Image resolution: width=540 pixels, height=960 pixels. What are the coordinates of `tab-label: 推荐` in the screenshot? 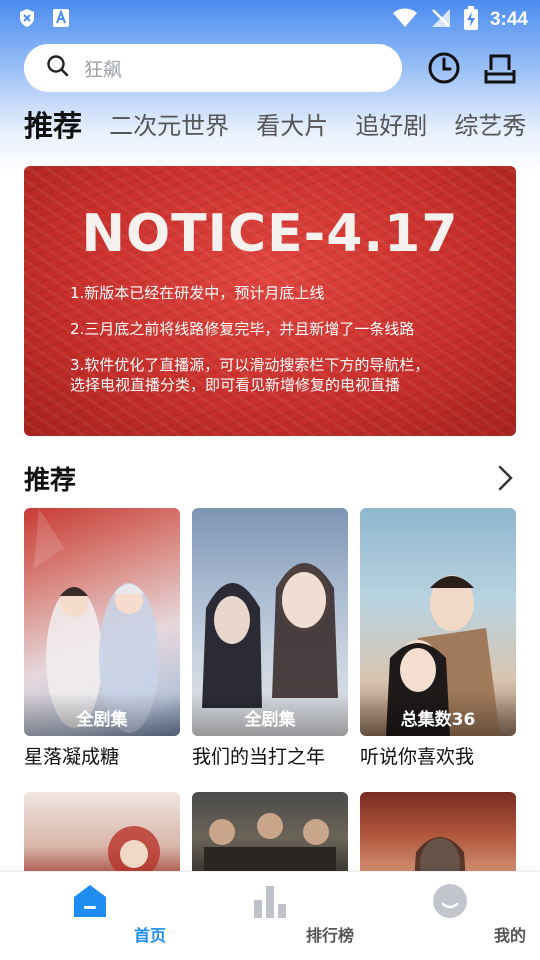 It's located at (53, 126).